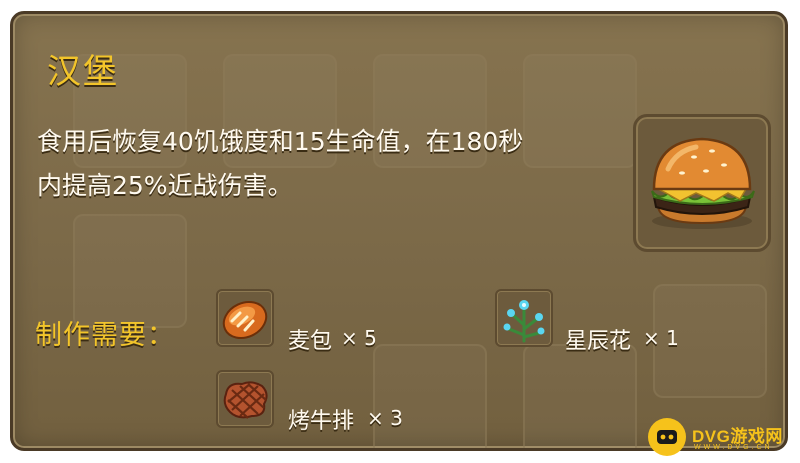 Image resolution: width=800 pixels, height=463 pixels. What do you see at coordinates (524, 321) in the screenshot?
I see `star-flower-icon` at bounding box center [524, 321].